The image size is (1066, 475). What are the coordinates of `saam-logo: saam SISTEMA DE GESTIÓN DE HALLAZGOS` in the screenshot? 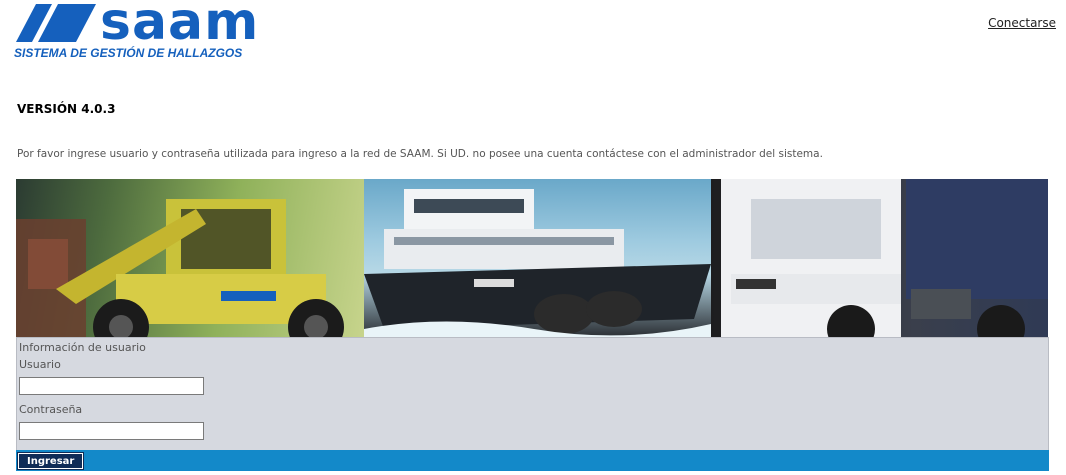 It's located at (144, 31).